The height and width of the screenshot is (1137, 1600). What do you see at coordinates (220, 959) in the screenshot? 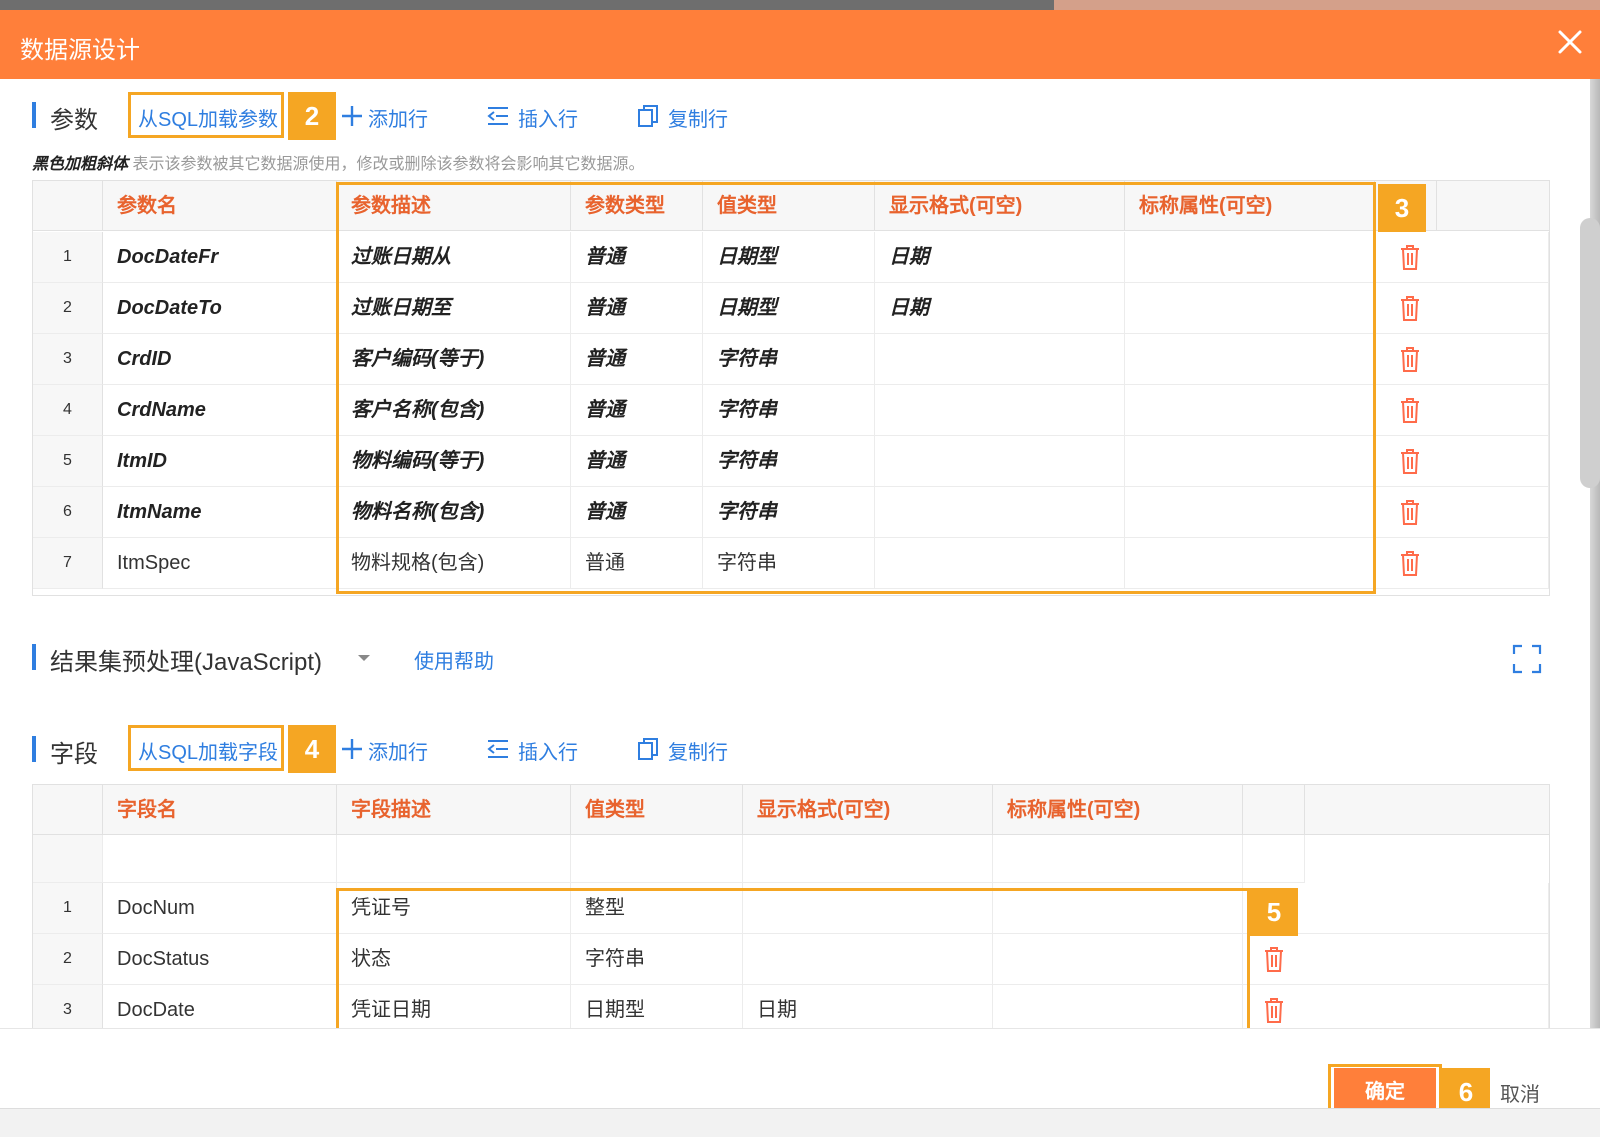
I see `field-cell-name: DocStatus` at bounding box center [220, 959].